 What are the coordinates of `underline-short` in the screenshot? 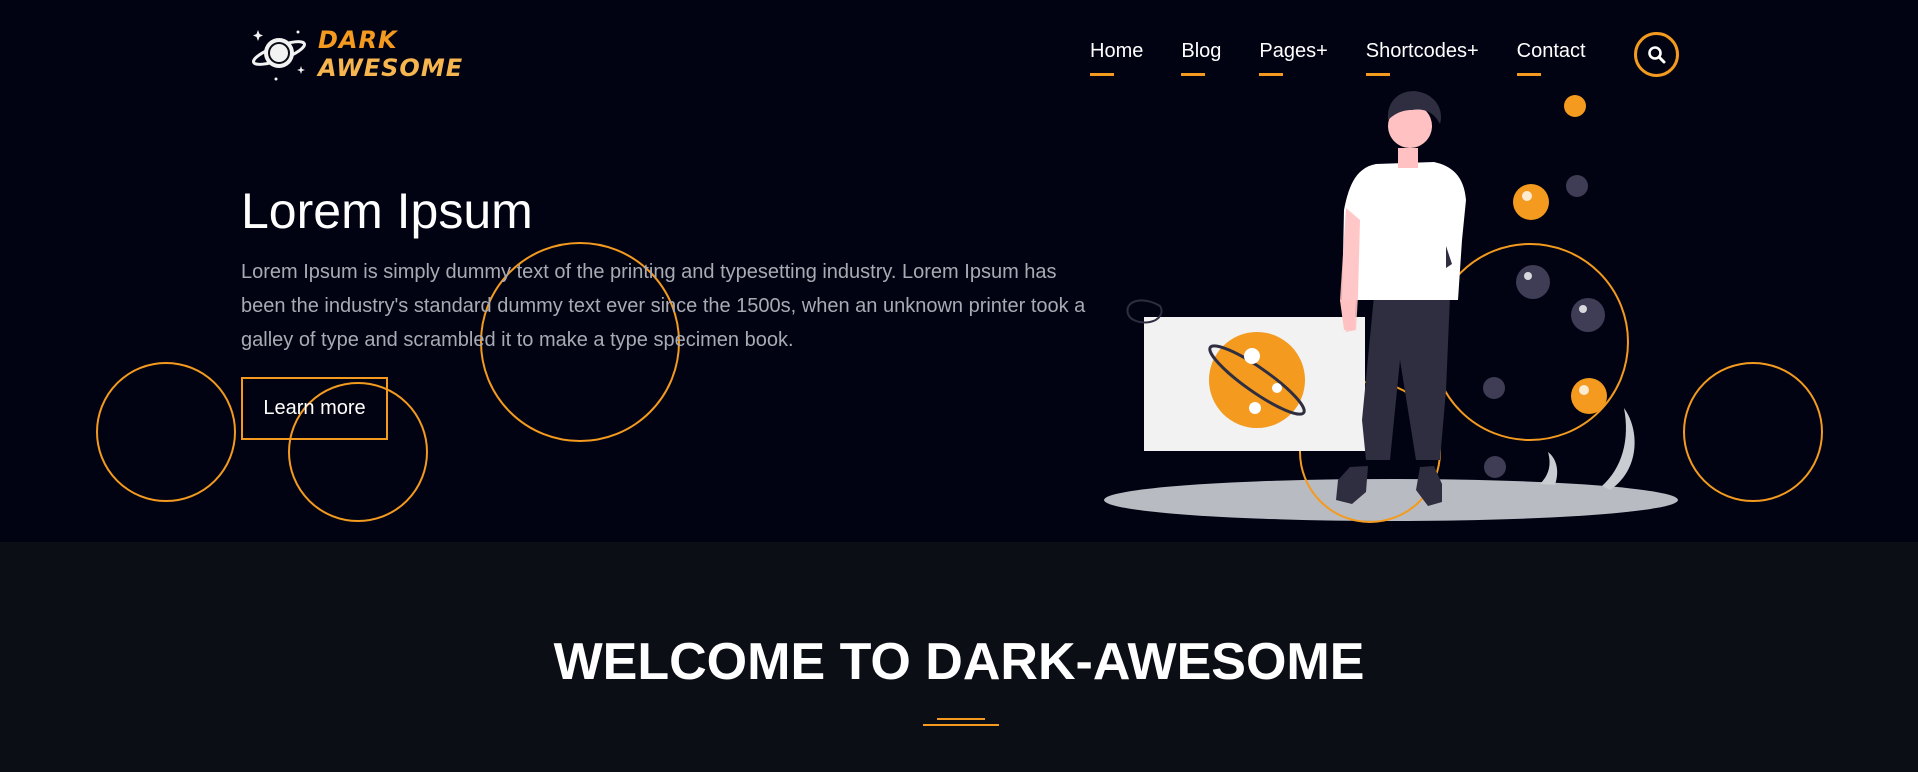 It's located at (961, 719).